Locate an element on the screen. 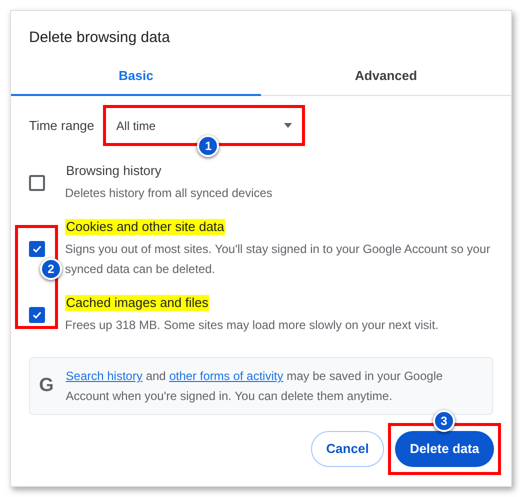 Image resolution: width=528 pixels, height=497 pixels. cancel-button: Cancel is located at coordinates (347, 449).